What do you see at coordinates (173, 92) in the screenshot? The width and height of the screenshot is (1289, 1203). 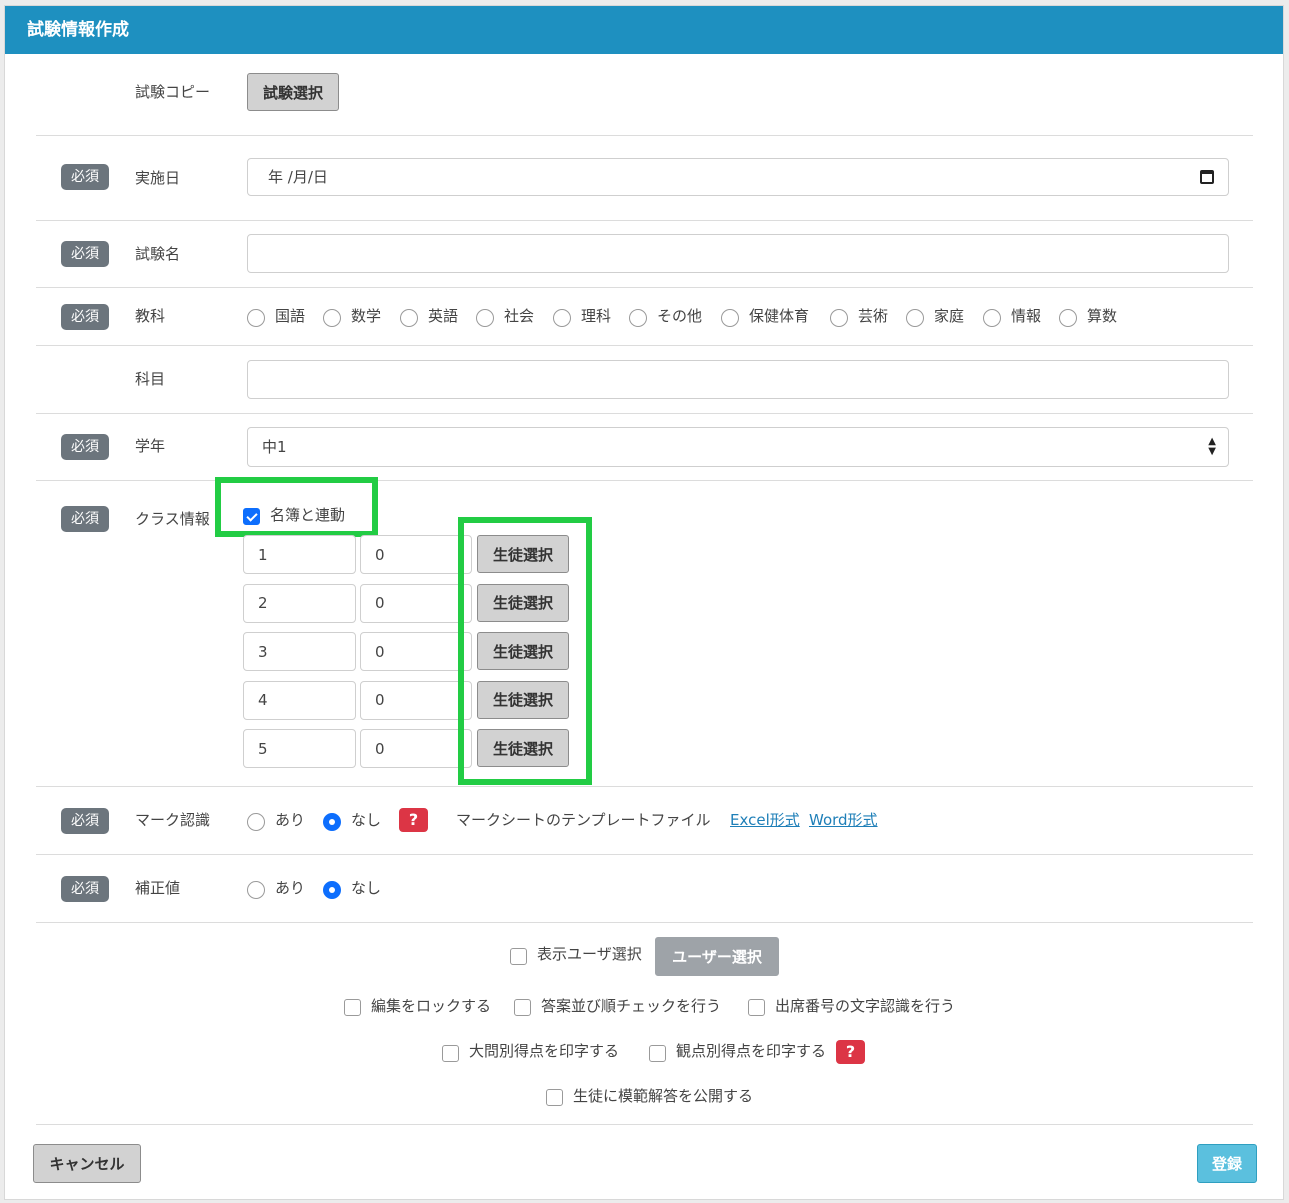 I see `exam-copy-label: 試験コピー` at bounding box center [173, 92].